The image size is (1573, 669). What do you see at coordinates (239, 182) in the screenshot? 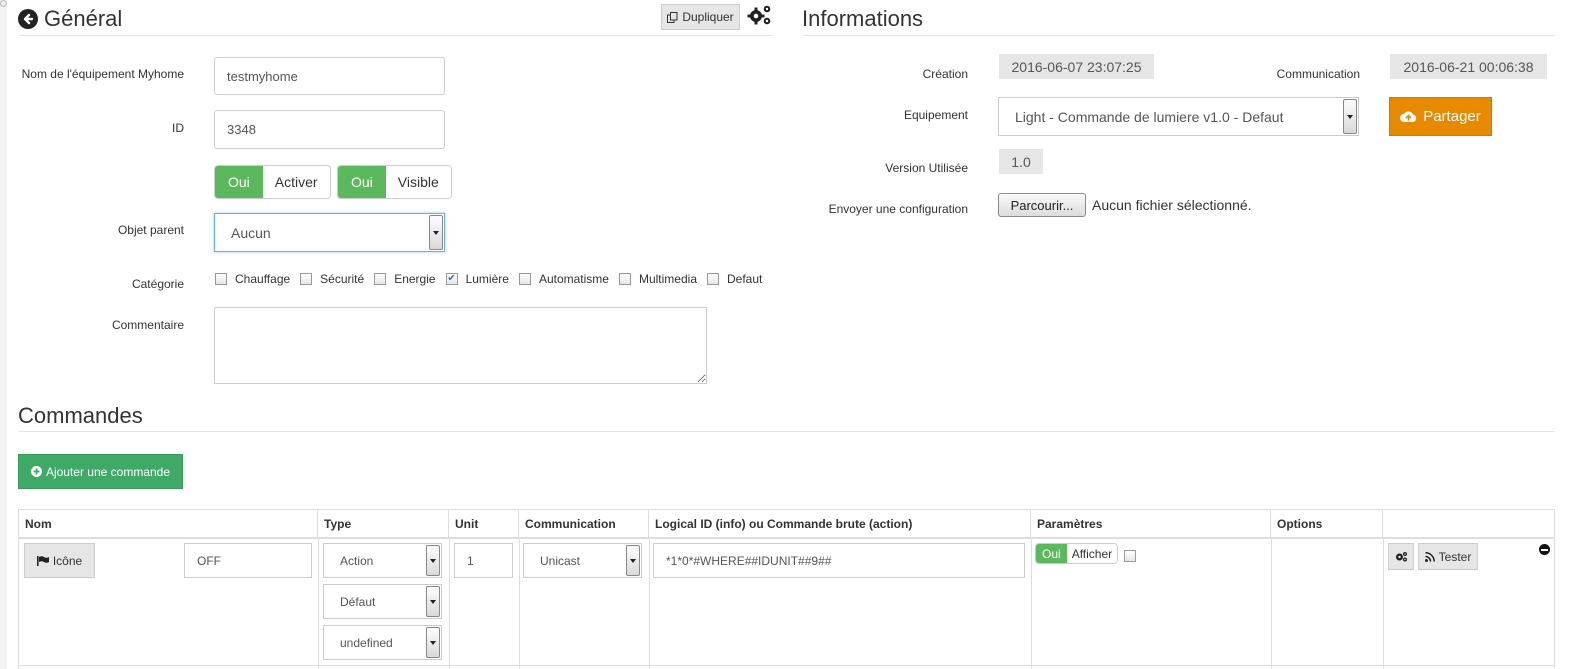
I see `activate-on: Oui` at bounding box center [239, 182].